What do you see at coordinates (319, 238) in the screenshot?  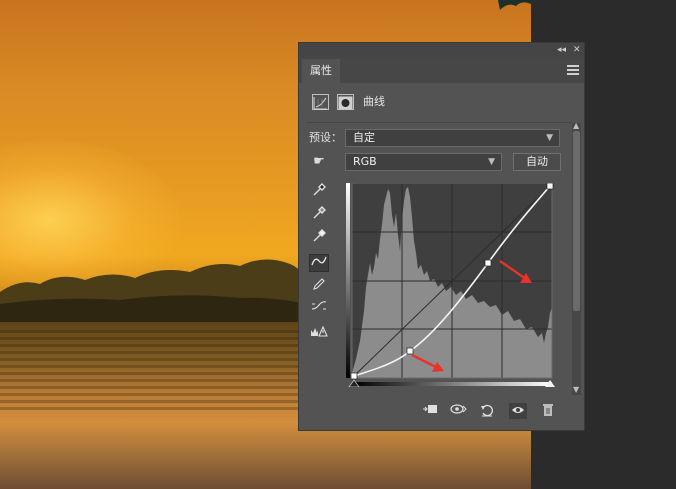 I see `sample-highlights-eyedropper-icon` at bounding box center [319, 238].